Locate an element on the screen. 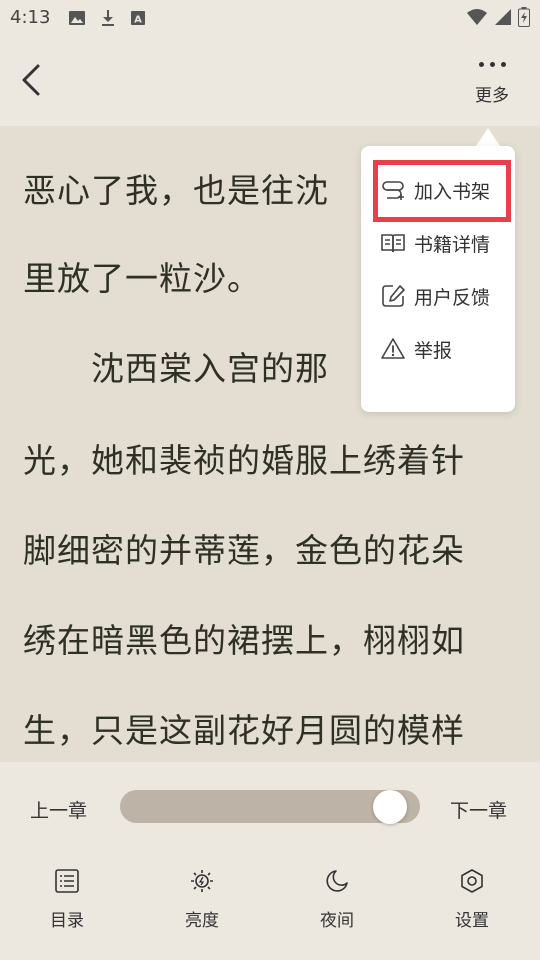  toolbar-label: 设置 is located at coordinates (472, 921).